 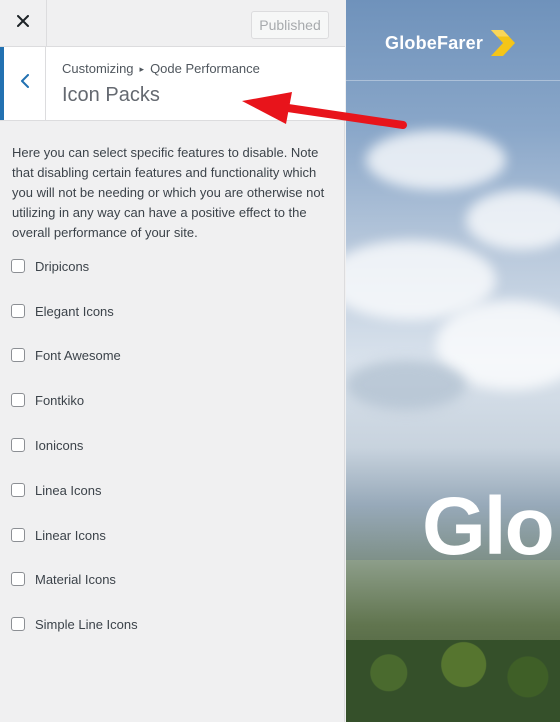 I want to click on close-icon, so click(x=23, y=23).